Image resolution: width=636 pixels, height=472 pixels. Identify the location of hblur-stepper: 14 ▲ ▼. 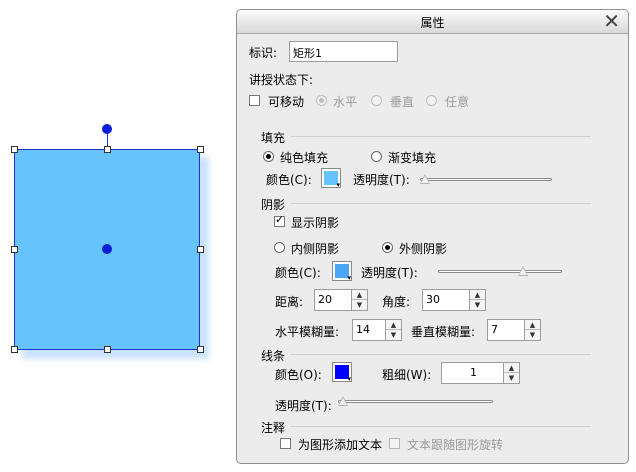
(377, 330).